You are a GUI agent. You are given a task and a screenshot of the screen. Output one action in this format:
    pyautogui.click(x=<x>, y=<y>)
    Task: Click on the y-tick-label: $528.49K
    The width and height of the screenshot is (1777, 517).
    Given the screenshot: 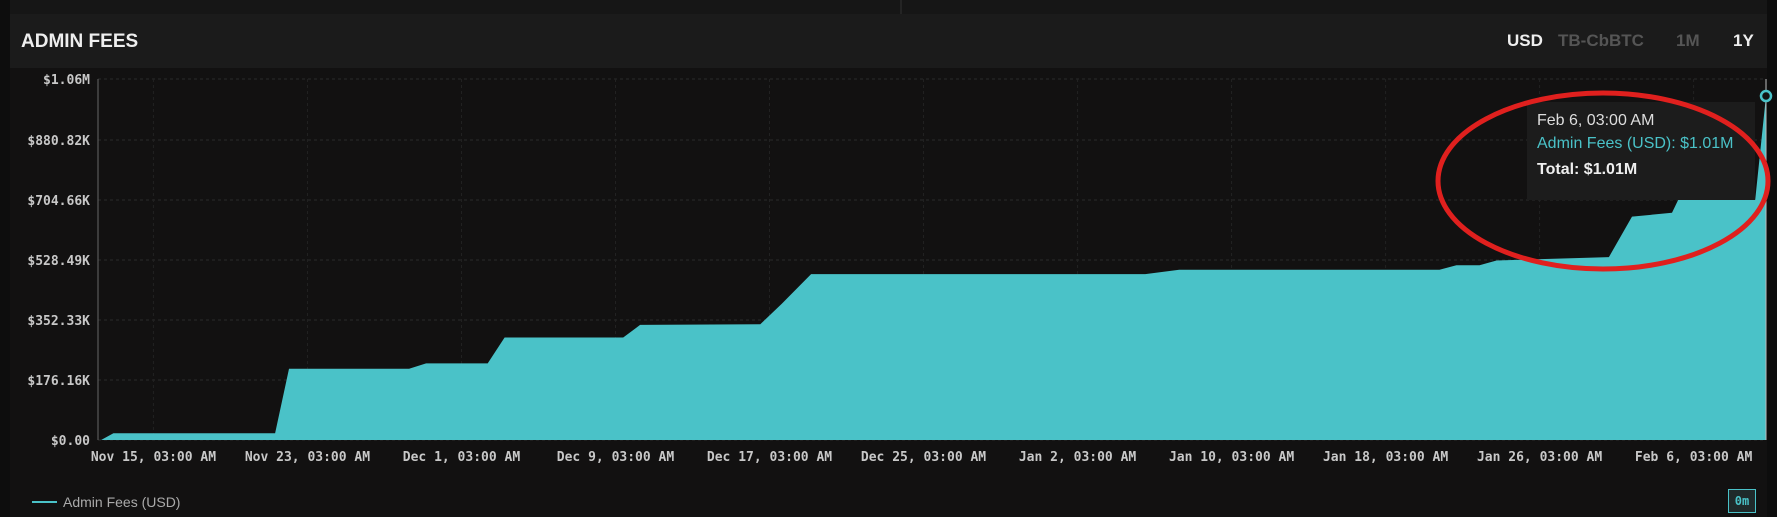 What is the action you would take?
    pyautogui.click(x=58, y=261)
    